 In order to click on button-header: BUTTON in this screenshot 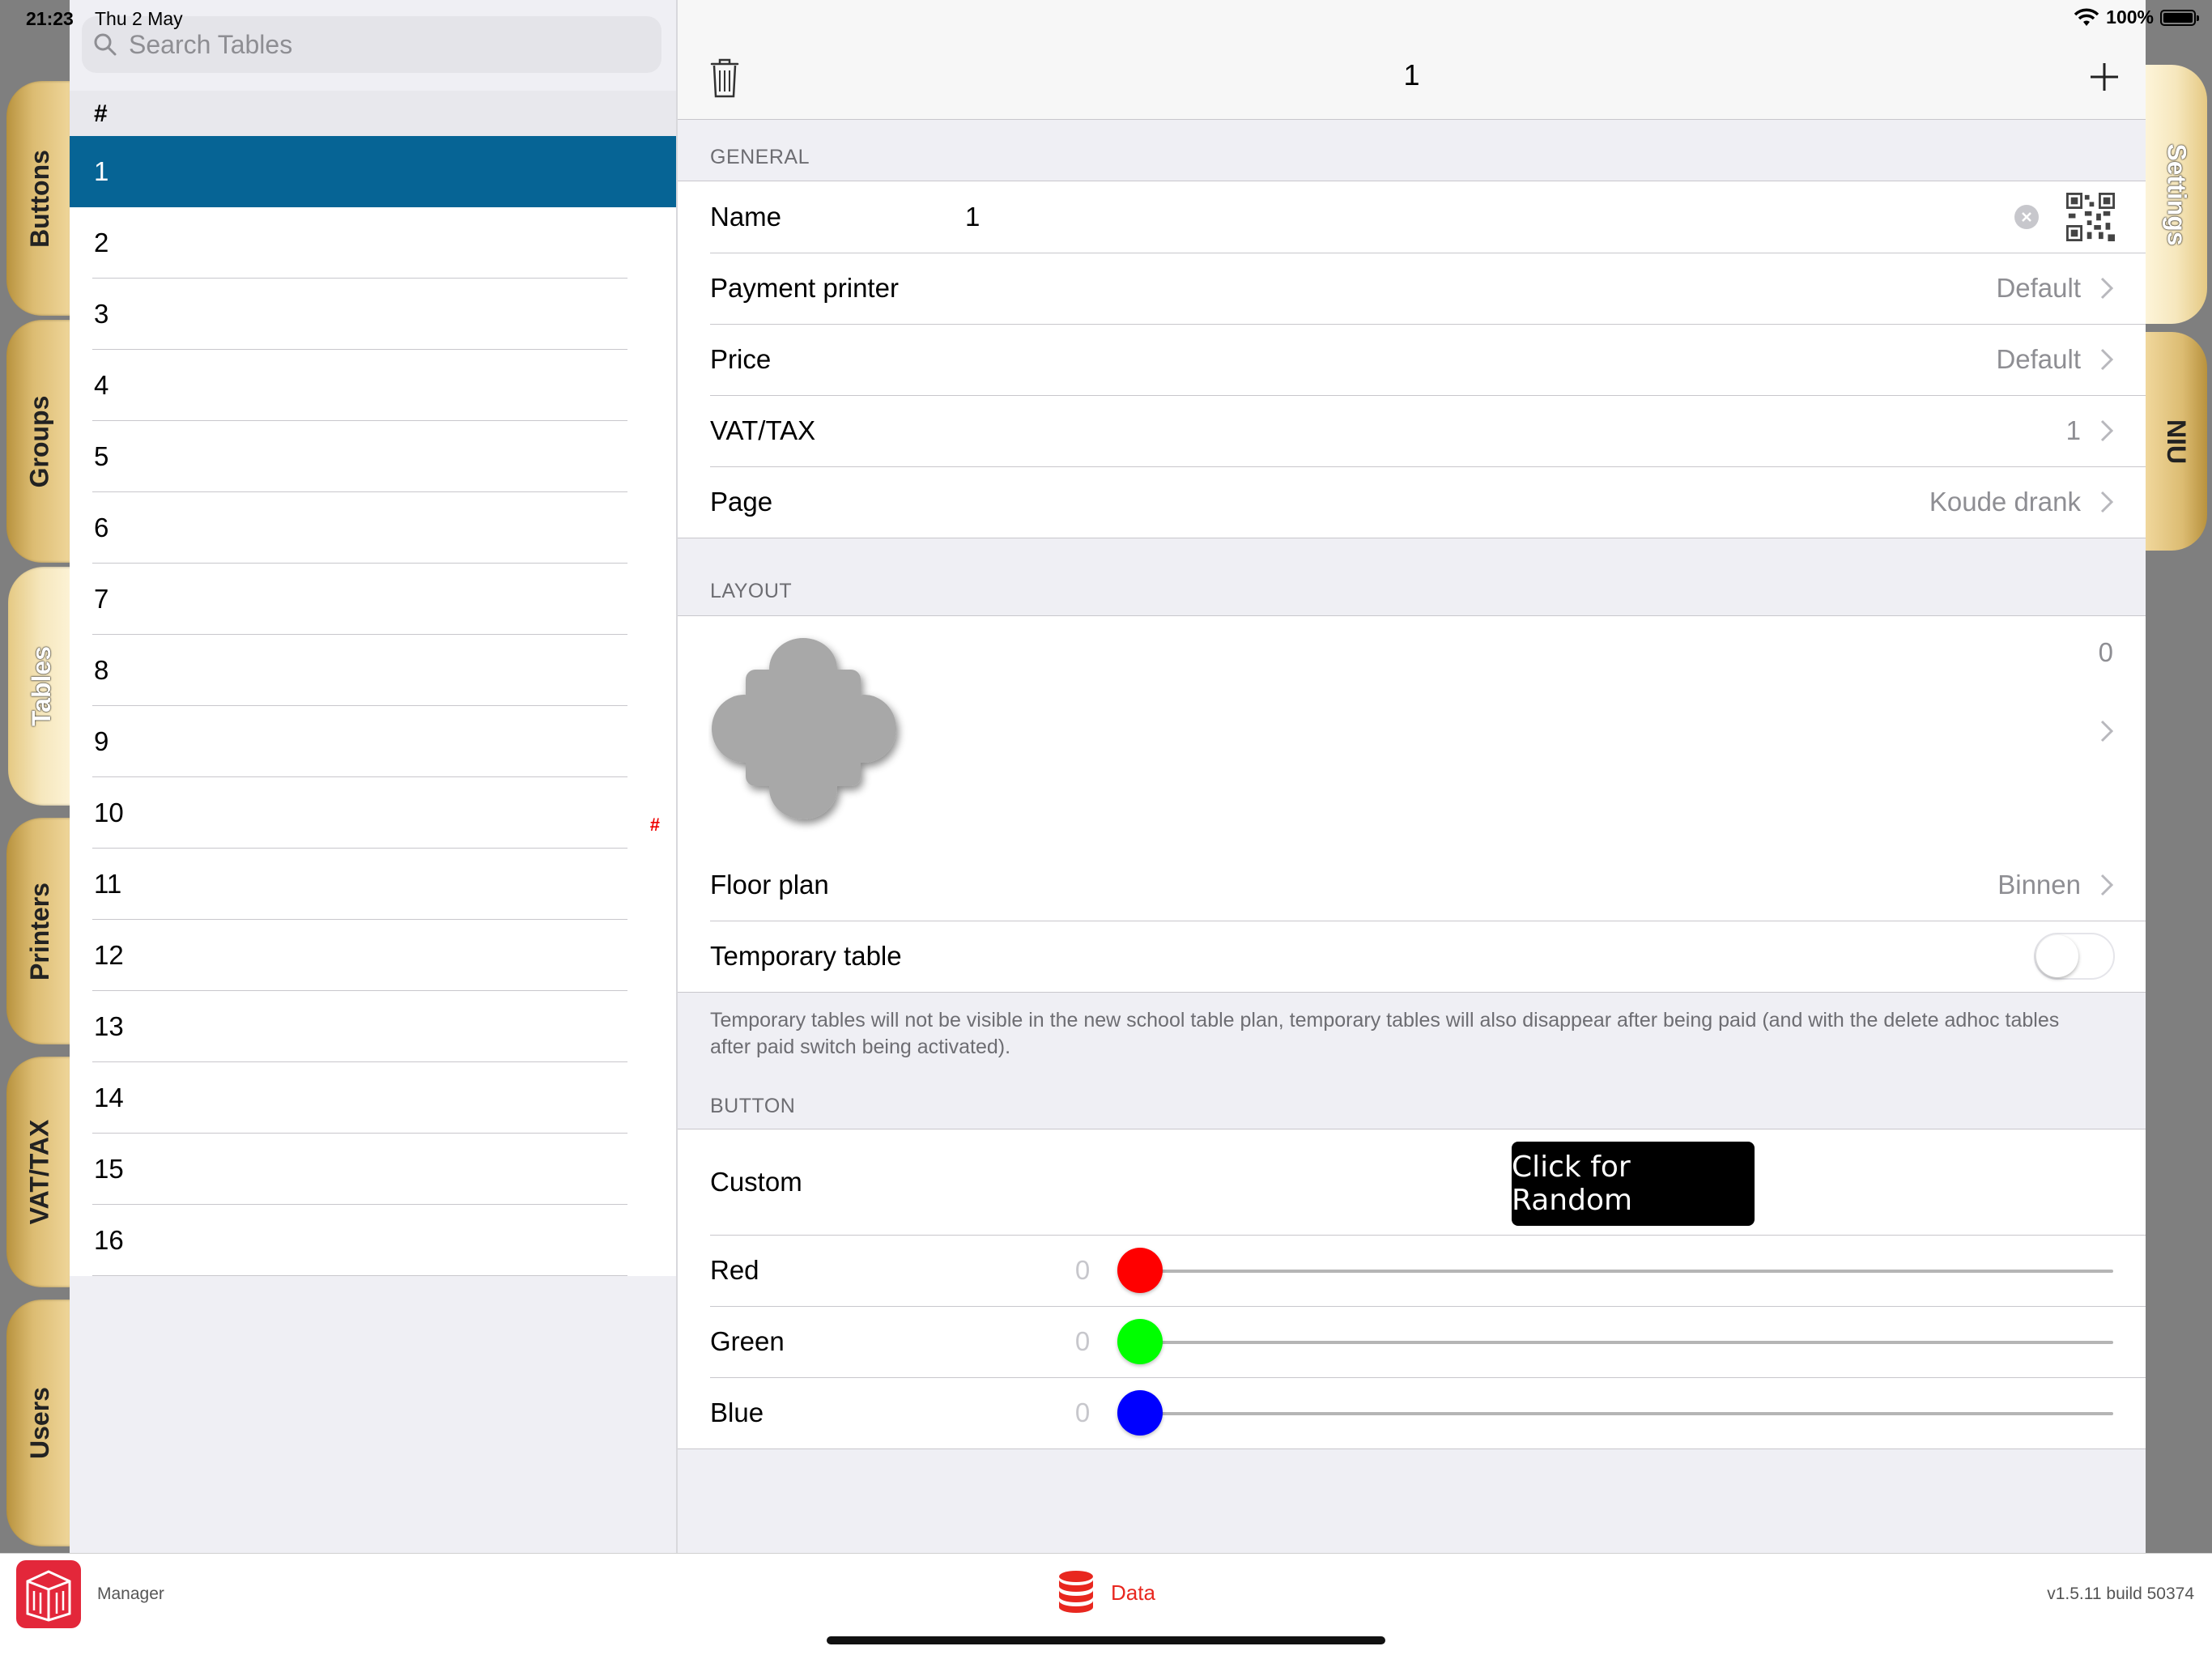, I will do `click(753, 1106)`.